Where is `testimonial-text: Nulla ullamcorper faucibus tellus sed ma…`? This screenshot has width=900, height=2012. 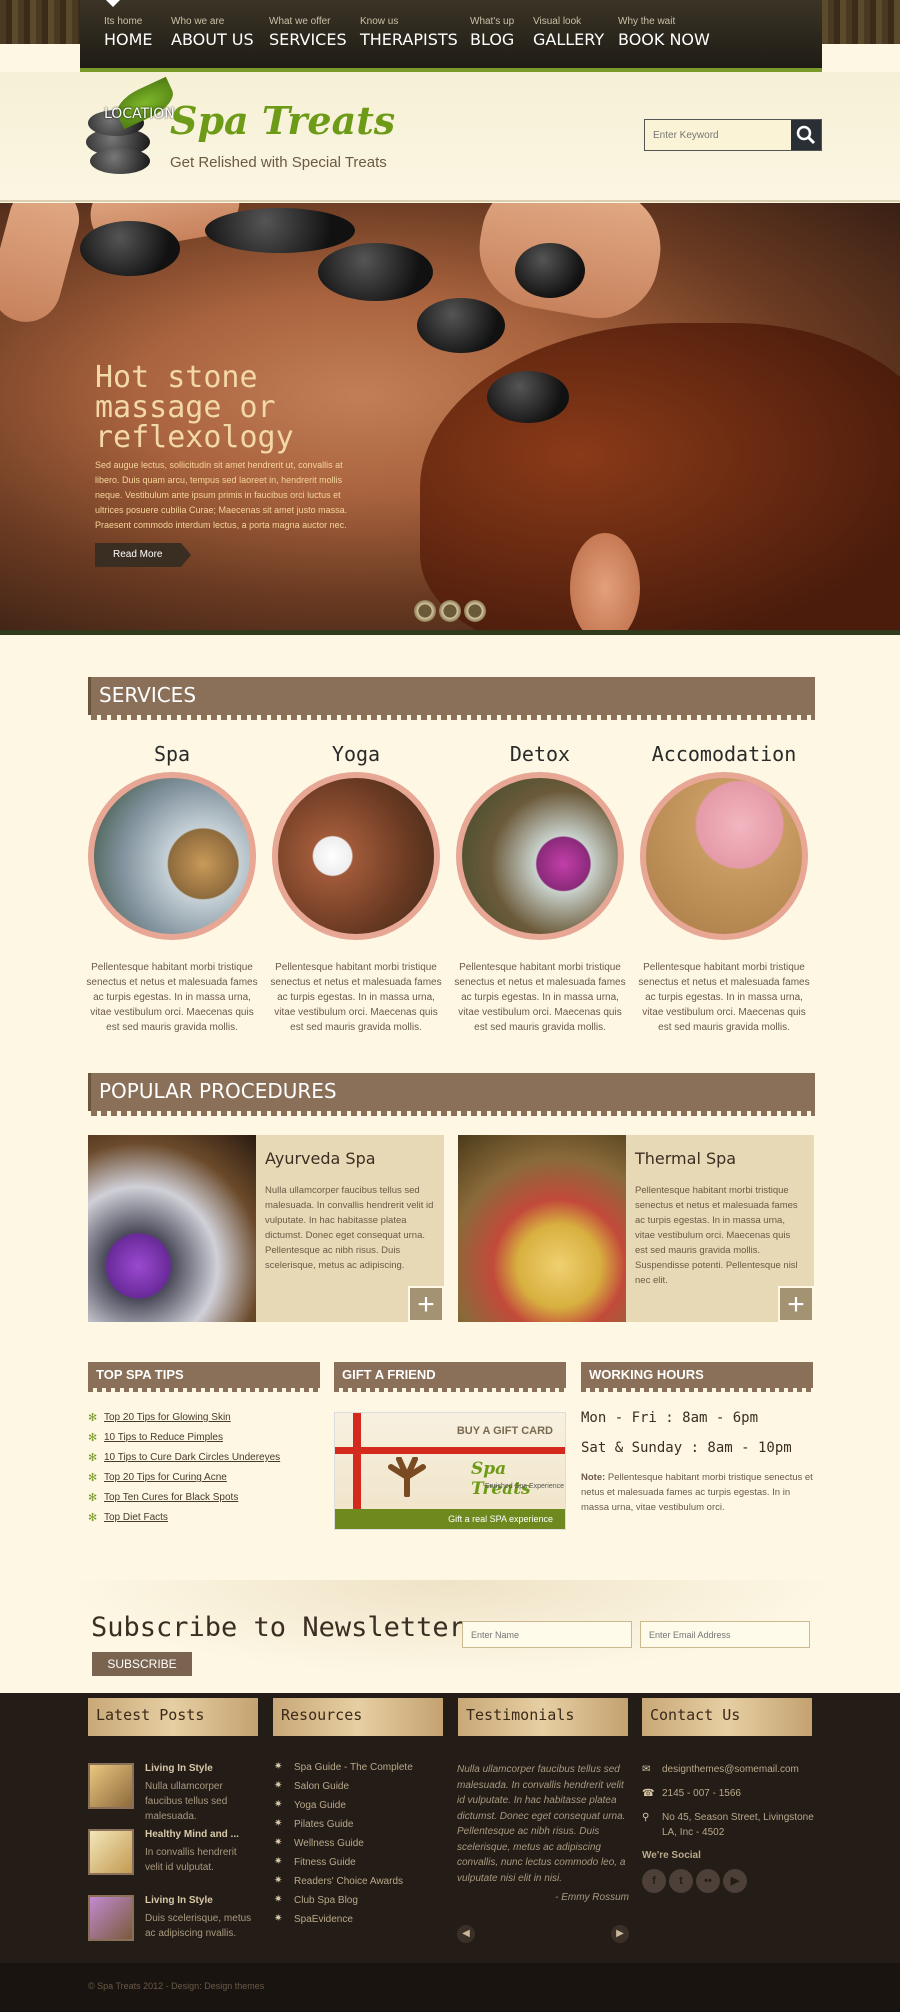
testimonial-text: Nulla ullamcorper faucibus tellus sed ma… is located at coordinates (541, 1824).